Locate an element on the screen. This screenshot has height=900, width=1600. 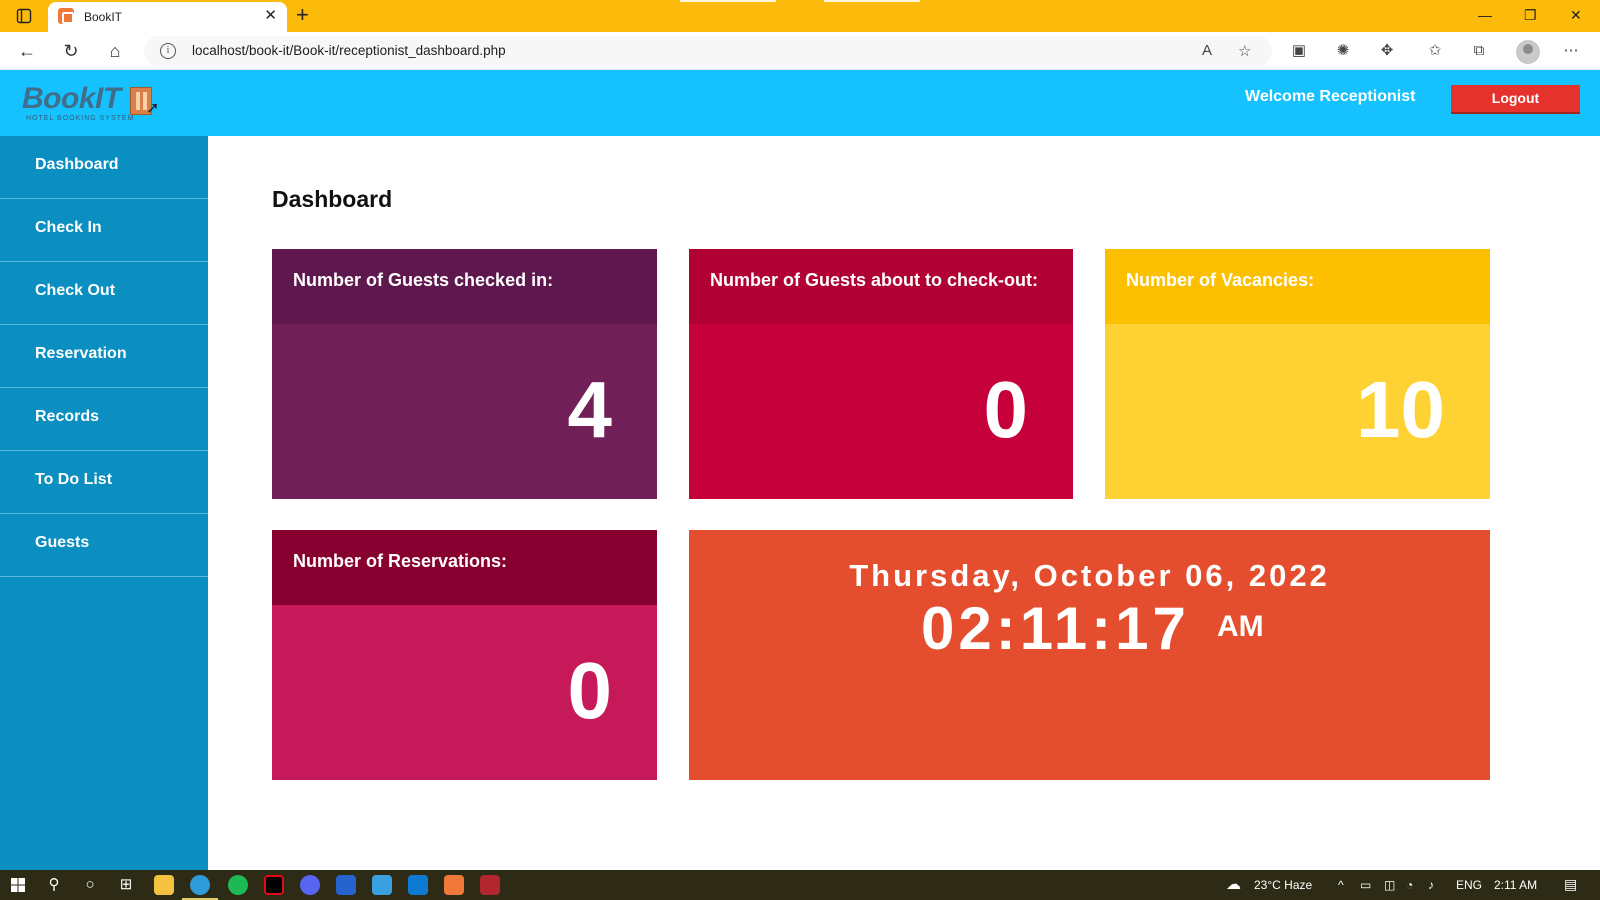
weather-text: 23°C Haze is located at coordinates (1283, 885).